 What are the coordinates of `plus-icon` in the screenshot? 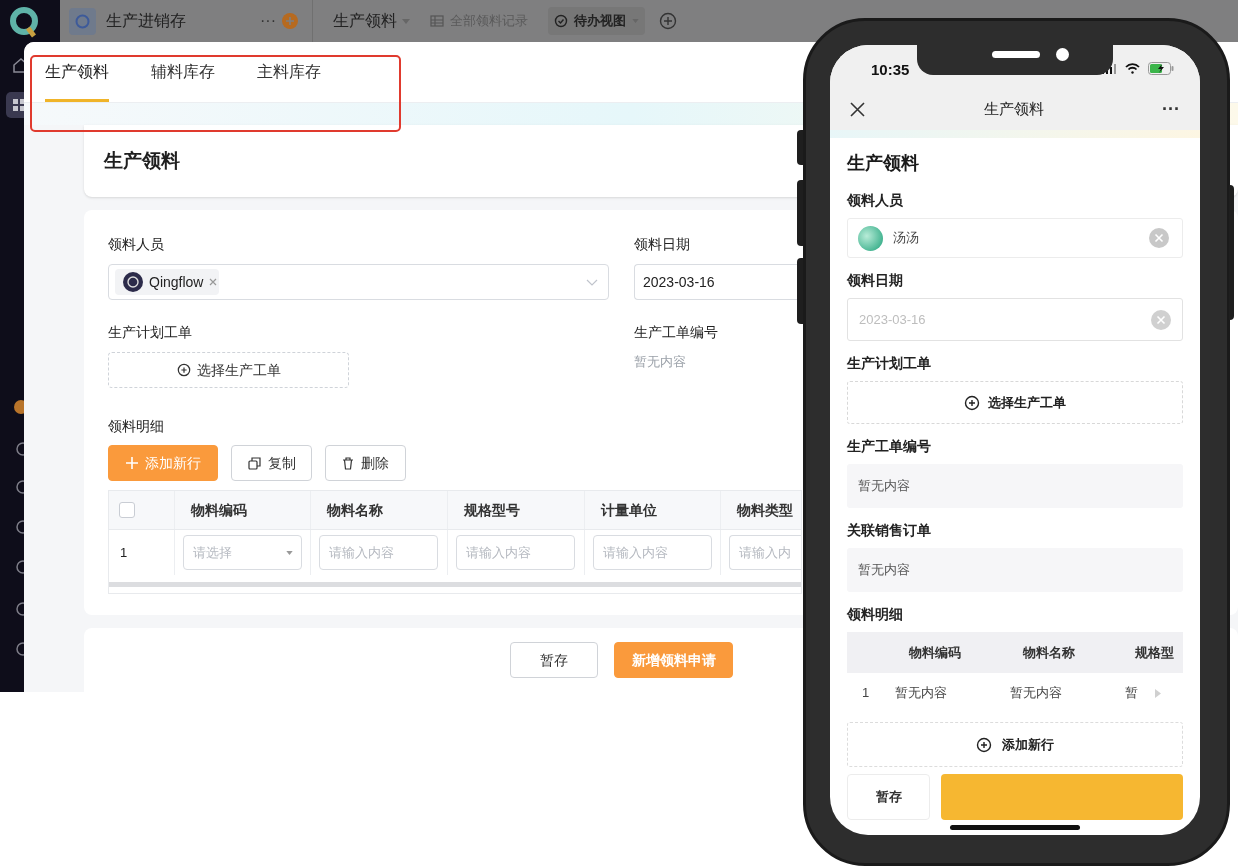 It's located at (131, 463).